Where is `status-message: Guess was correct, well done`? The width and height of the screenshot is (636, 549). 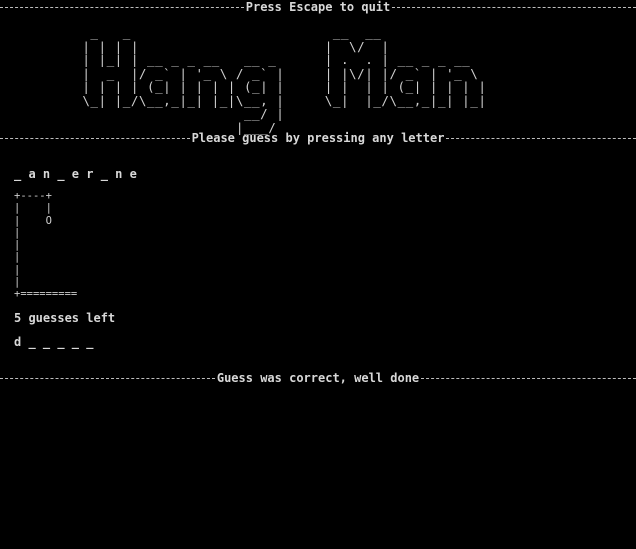
status-message: Guess was correct, well done is located at coordinates (318, 378).